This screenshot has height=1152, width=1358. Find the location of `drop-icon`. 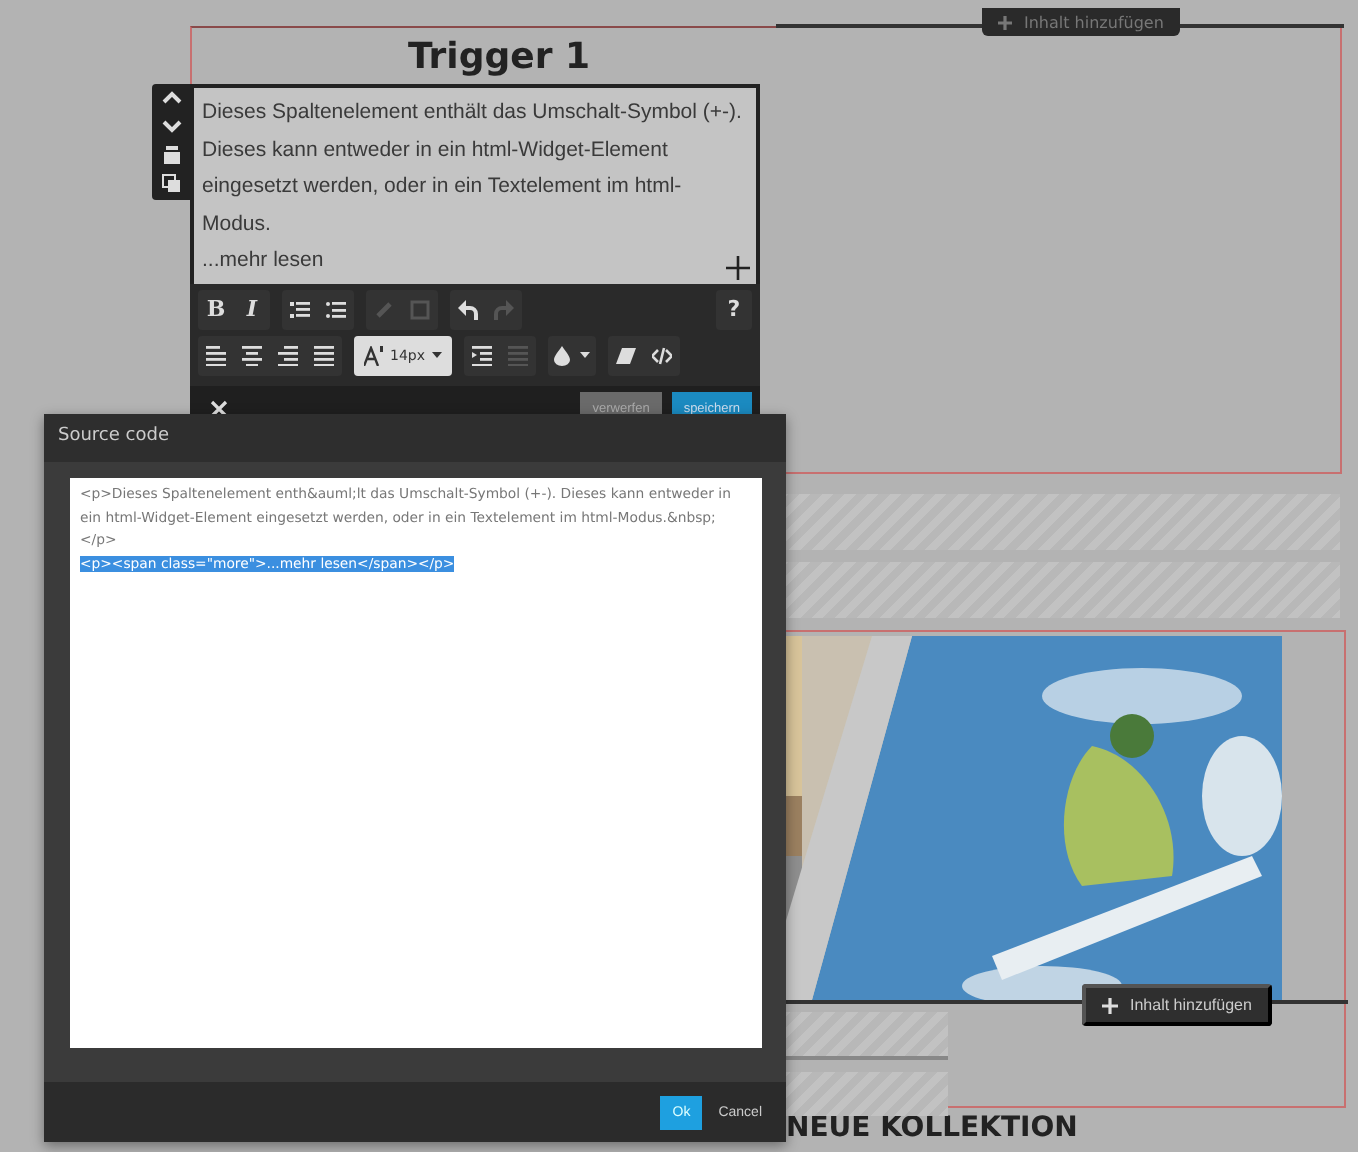

drop-icon is located at coordinates (561, 355).